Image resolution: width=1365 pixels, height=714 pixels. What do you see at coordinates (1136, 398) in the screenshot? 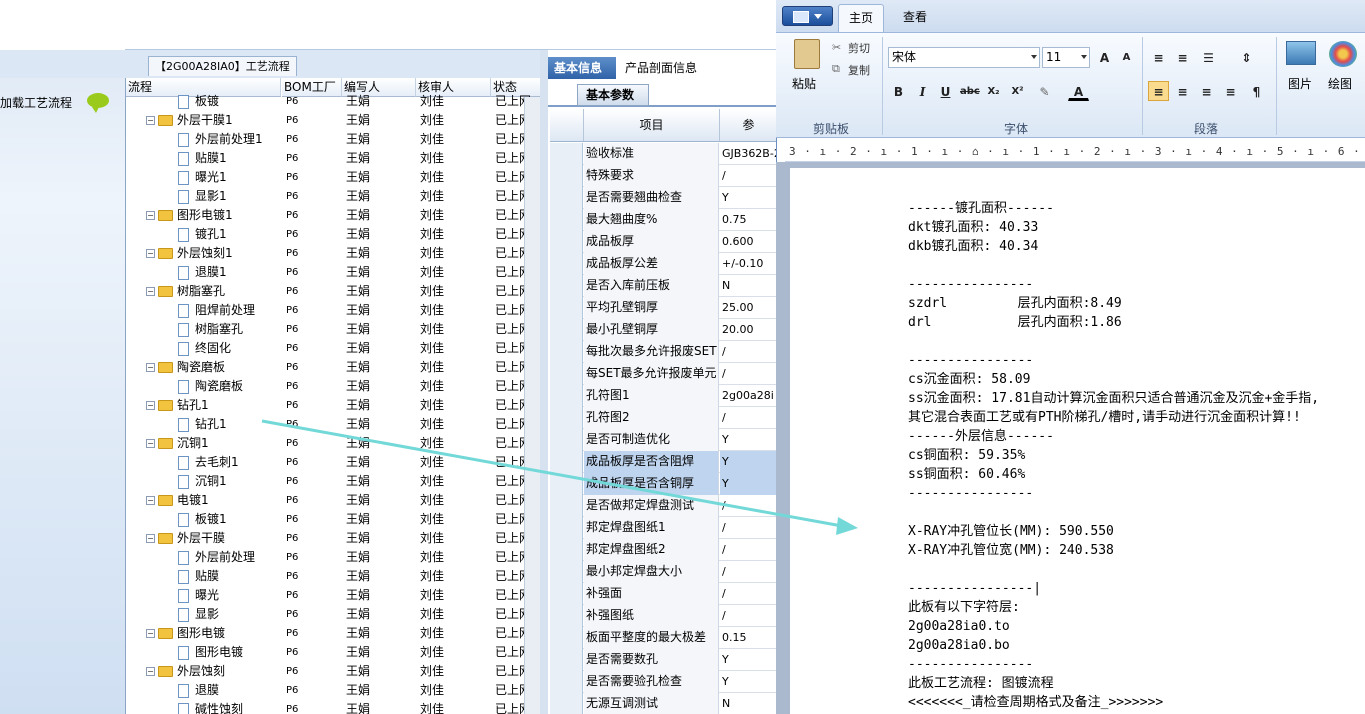
I see `document-line: ss沉金面积: 17.81自动计算沉金面积只适合普通沉金及沉金+金手指,` at bounding box center [1136, 398].